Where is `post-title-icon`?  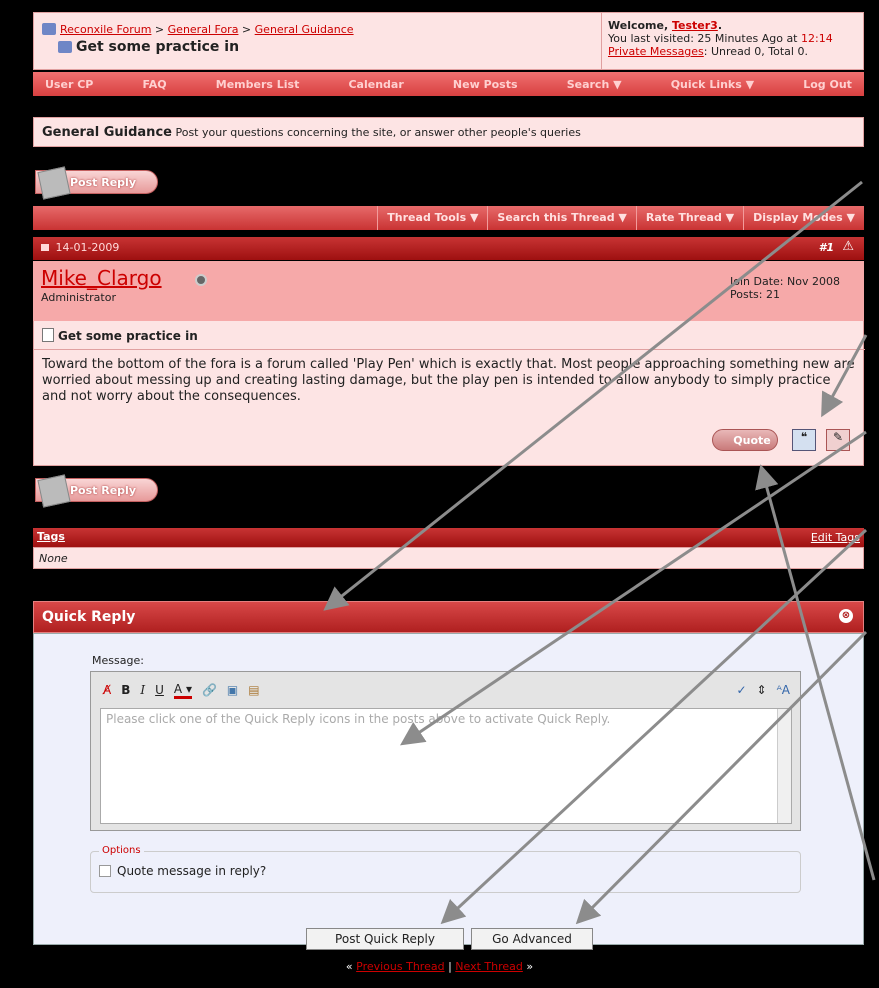
post-title-icon is located at coordinates (48, 335).